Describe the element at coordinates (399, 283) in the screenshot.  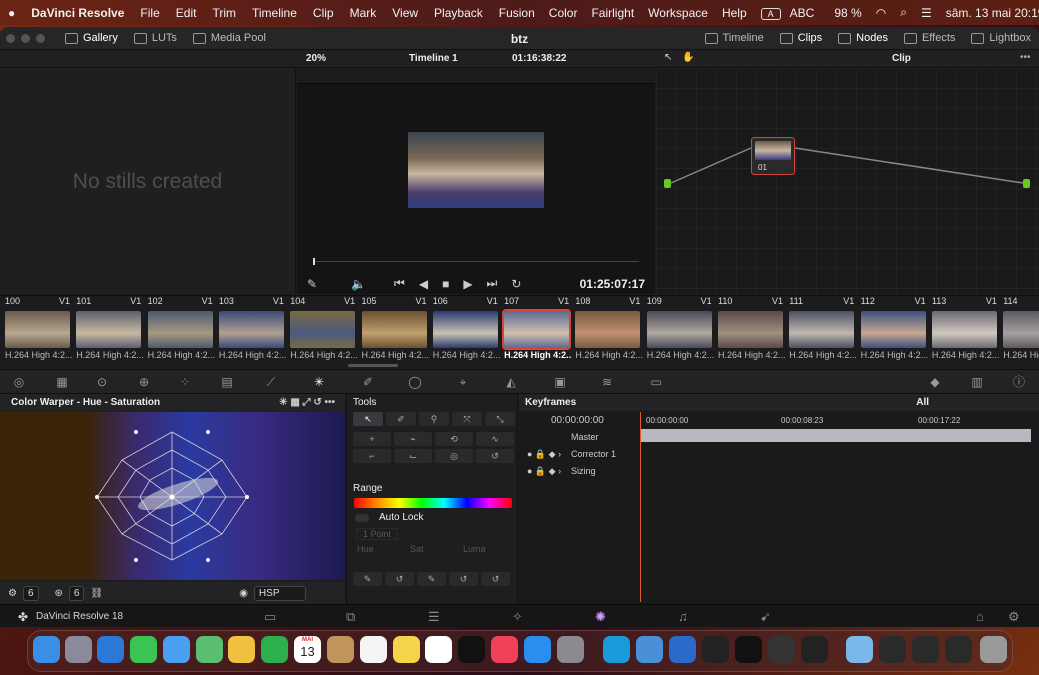
I see `jump-start-icon: ⏮` at that location.